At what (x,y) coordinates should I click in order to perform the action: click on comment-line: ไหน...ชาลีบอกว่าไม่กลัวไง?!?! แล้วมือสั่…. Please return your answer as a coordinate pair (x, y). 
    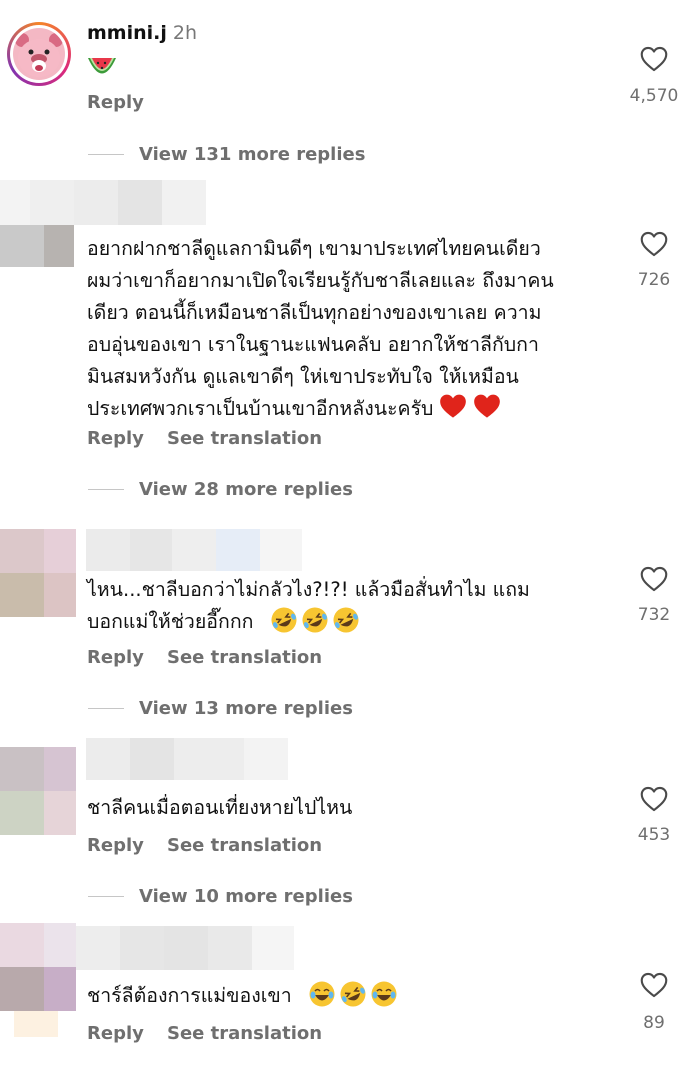
    Looking at the image, I should click on (308, 589).